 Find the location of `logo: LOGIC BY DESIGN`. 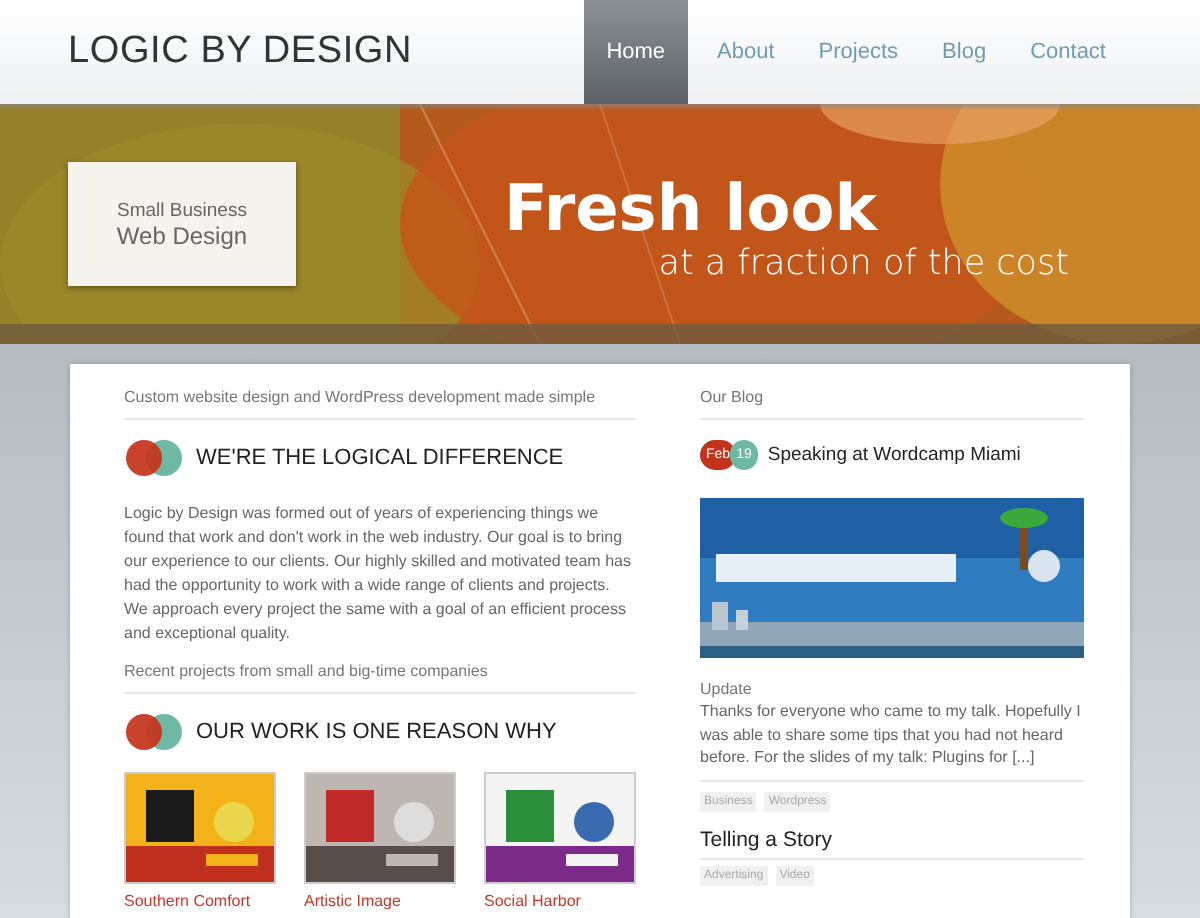

logo: LOGIC BY DESIGN is located at coordinates (240, 52).